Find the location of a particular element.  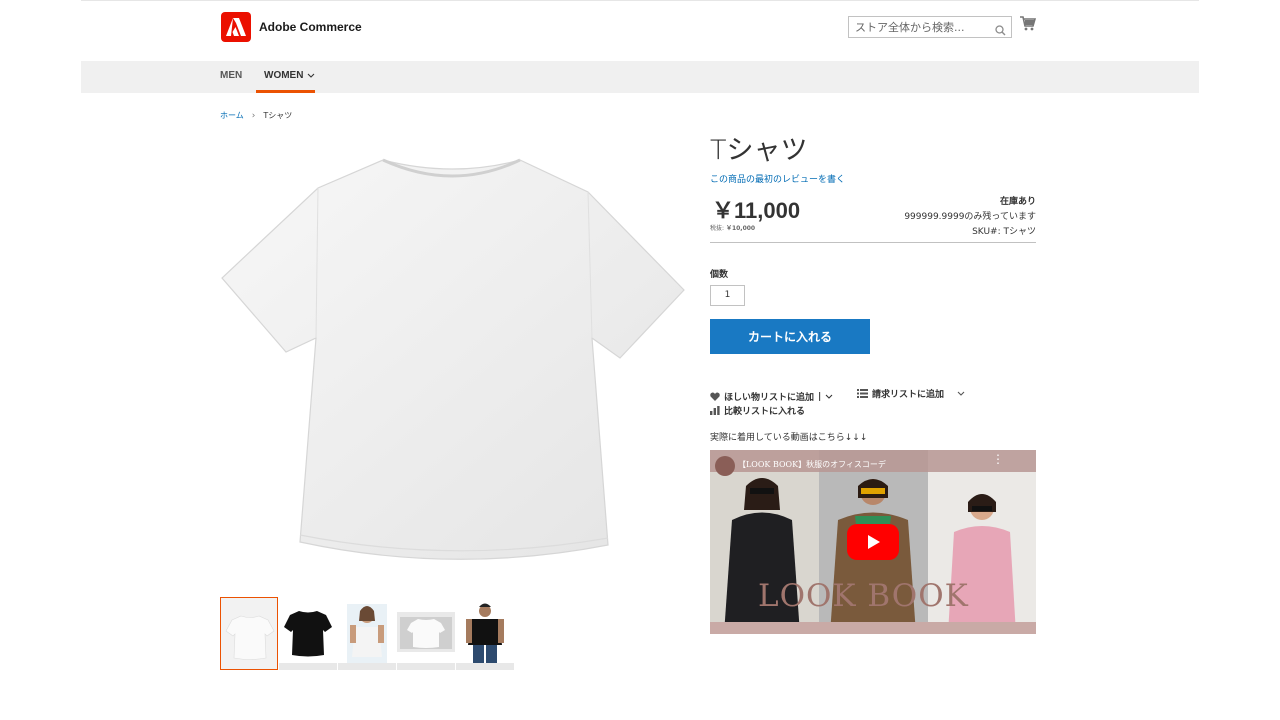

play-button is located at coordinates (873, 542).